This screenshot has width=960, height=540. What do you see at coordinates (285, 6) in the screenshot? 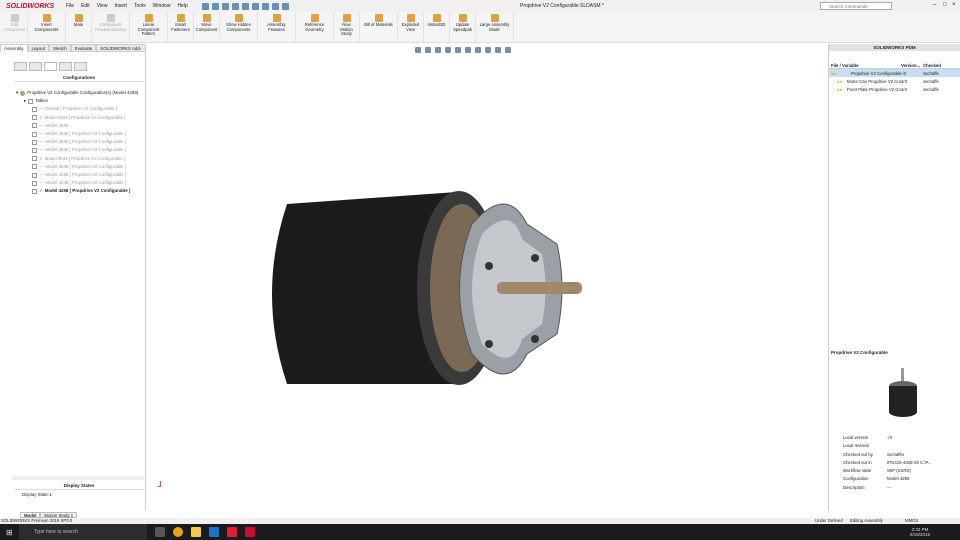
I see `options-icon` at bounding box center [285, 6].